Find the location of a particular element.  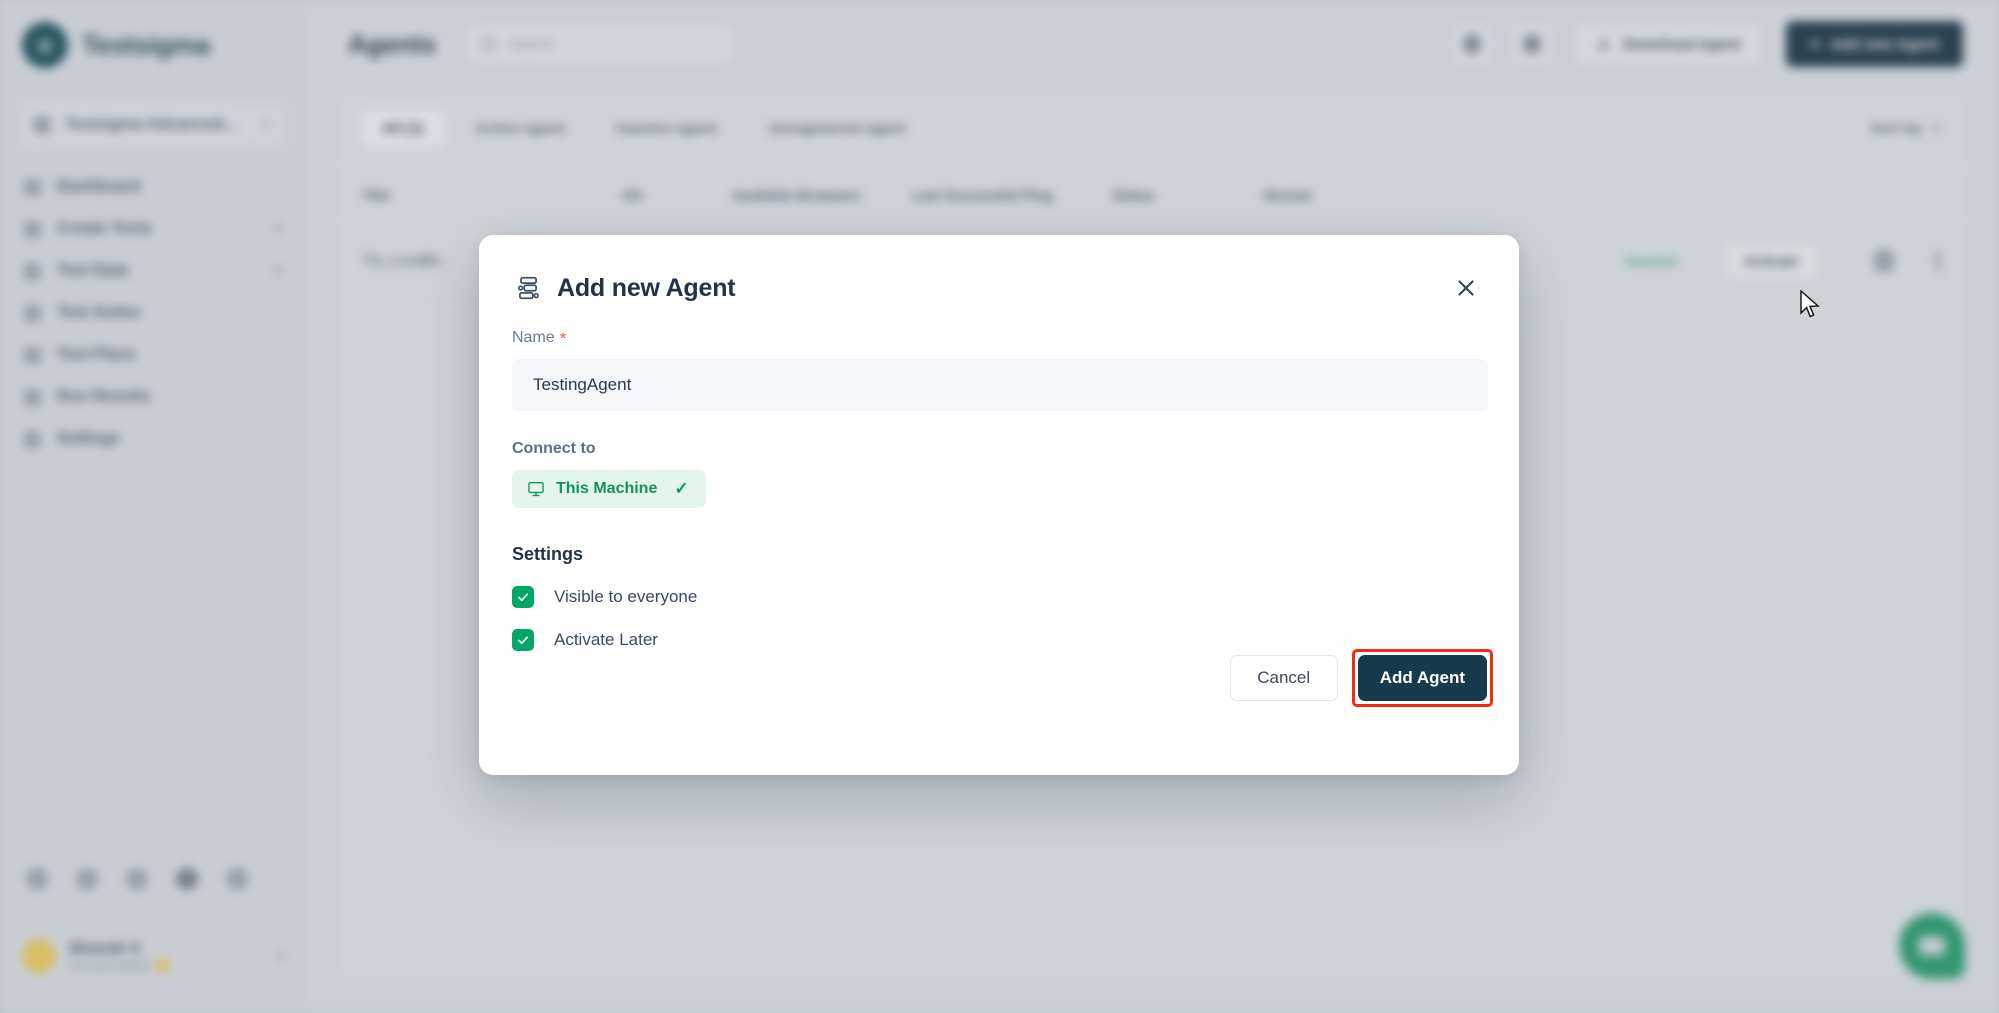

modal-header: Add new Agent is located at coordinates (999, 270).